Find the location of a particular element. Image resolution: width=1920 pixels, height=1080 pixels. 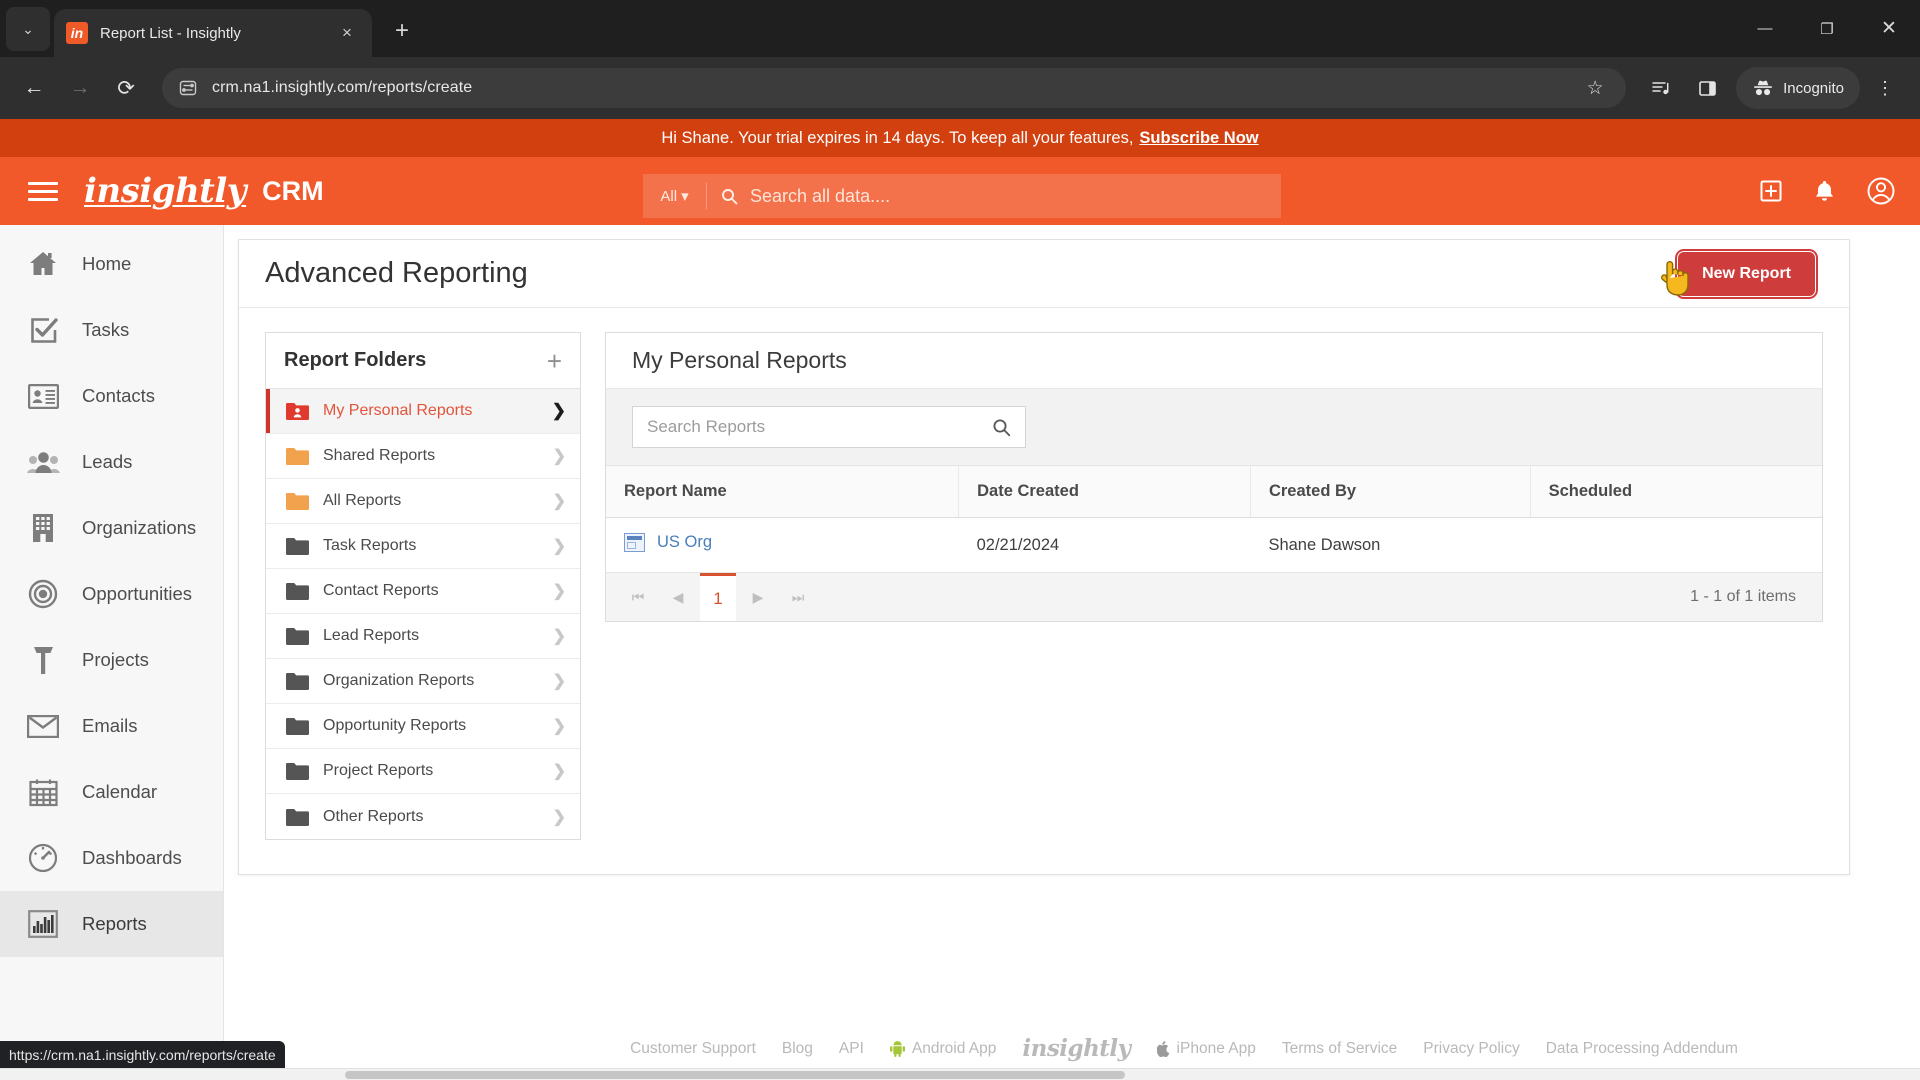

footer-link-terms-of-service: Terms of Service is located at coordinates (1339, 1049).